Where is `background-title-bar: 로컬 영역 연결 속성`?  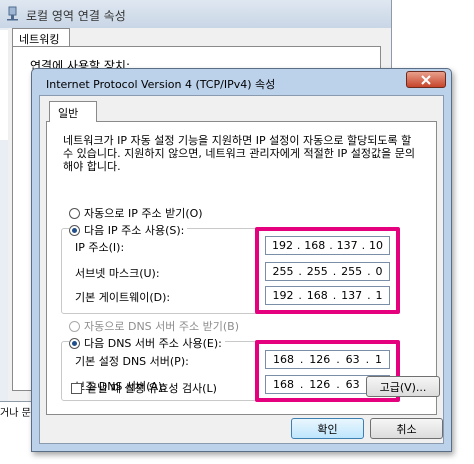
background-title-bar: 로컬 영역 연결 속성 is located at coordinates (195, 14).